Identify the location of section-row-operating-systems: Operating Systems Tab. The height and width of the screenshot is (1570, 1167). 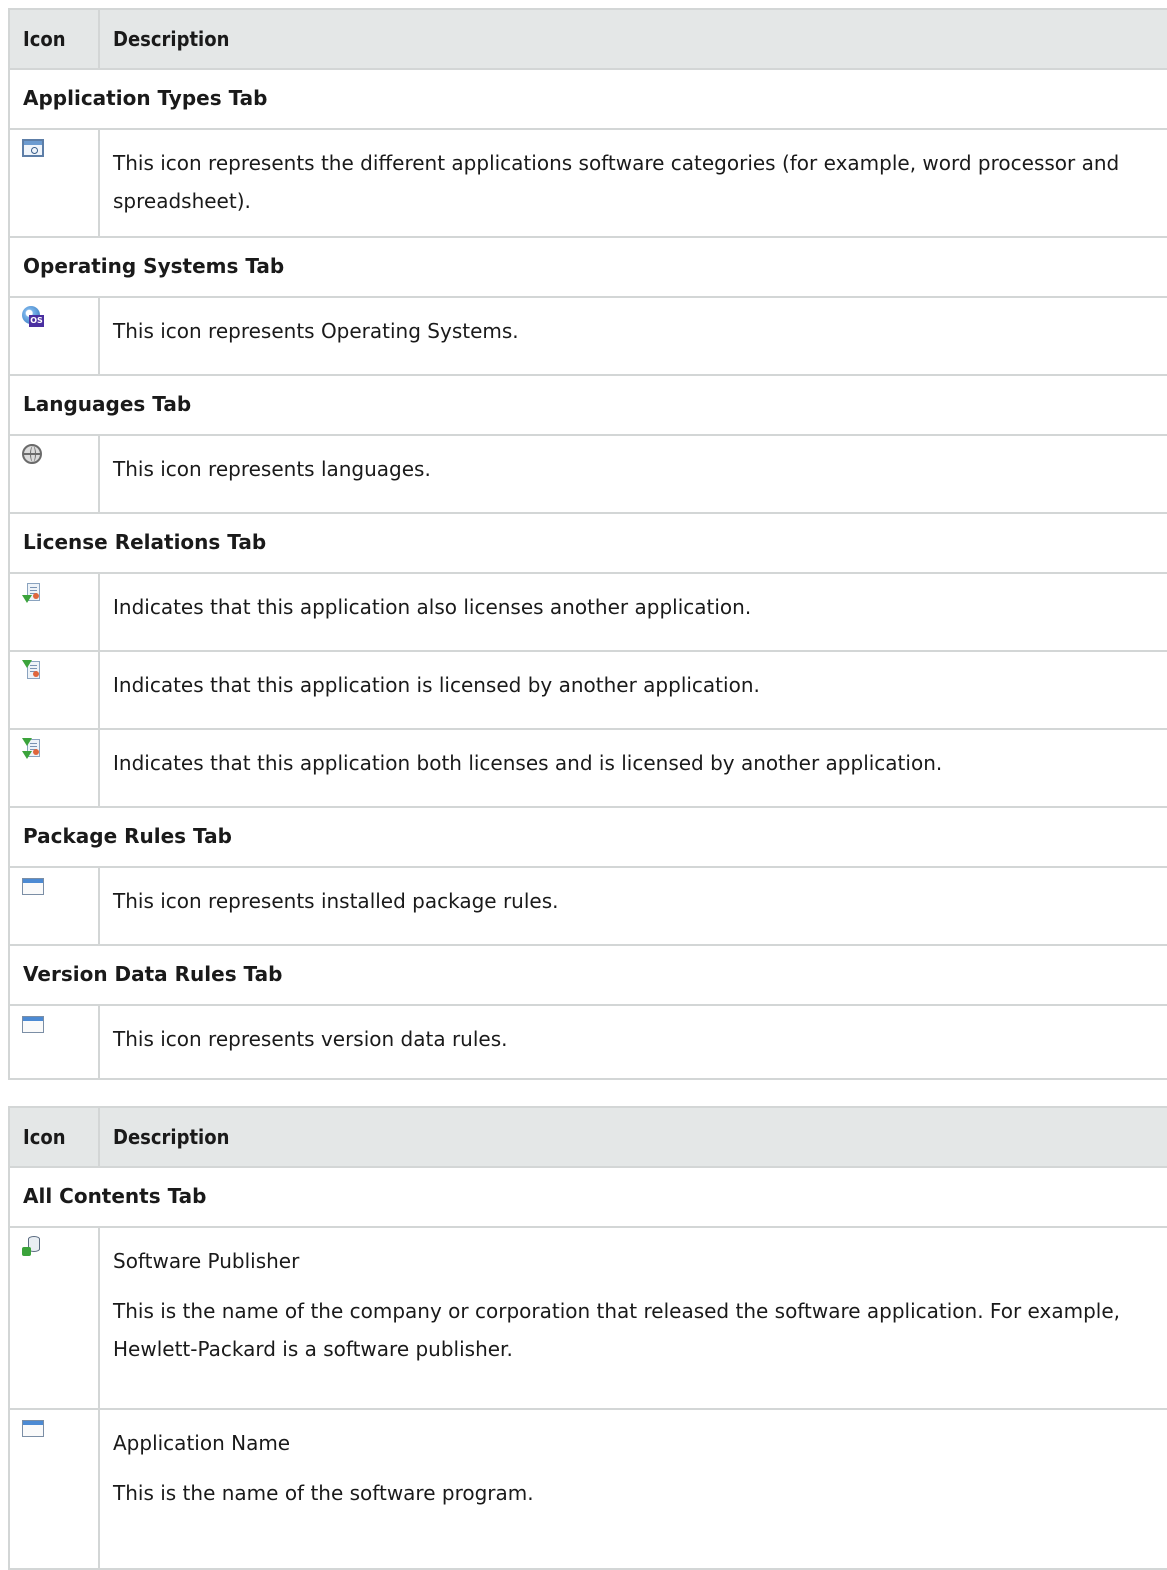
(587, 267).